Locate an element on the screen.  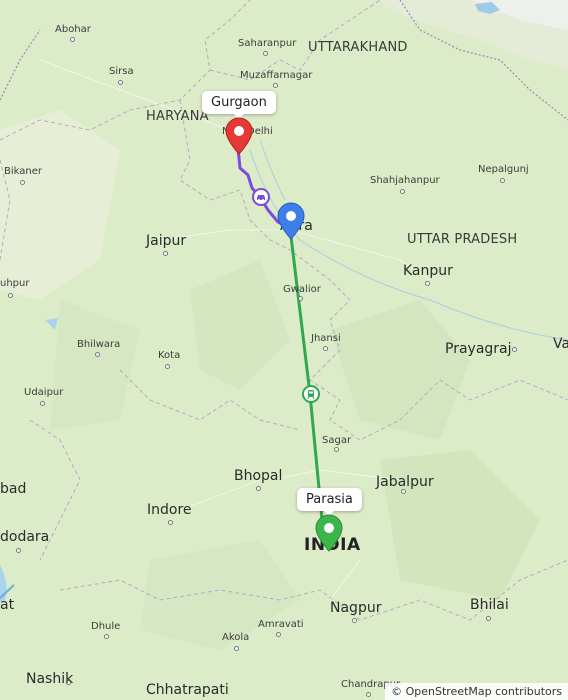
car-icon is located at coordinates (261, 197).